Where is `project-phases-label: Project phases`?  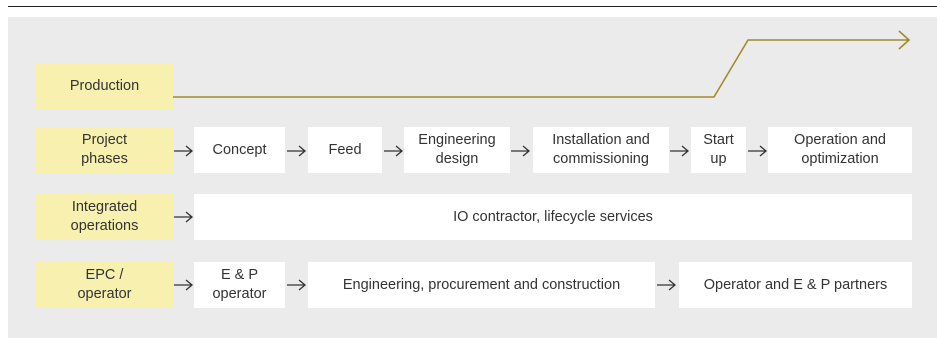
project-phases-label: Project phases is located at coordinates (104, 150).